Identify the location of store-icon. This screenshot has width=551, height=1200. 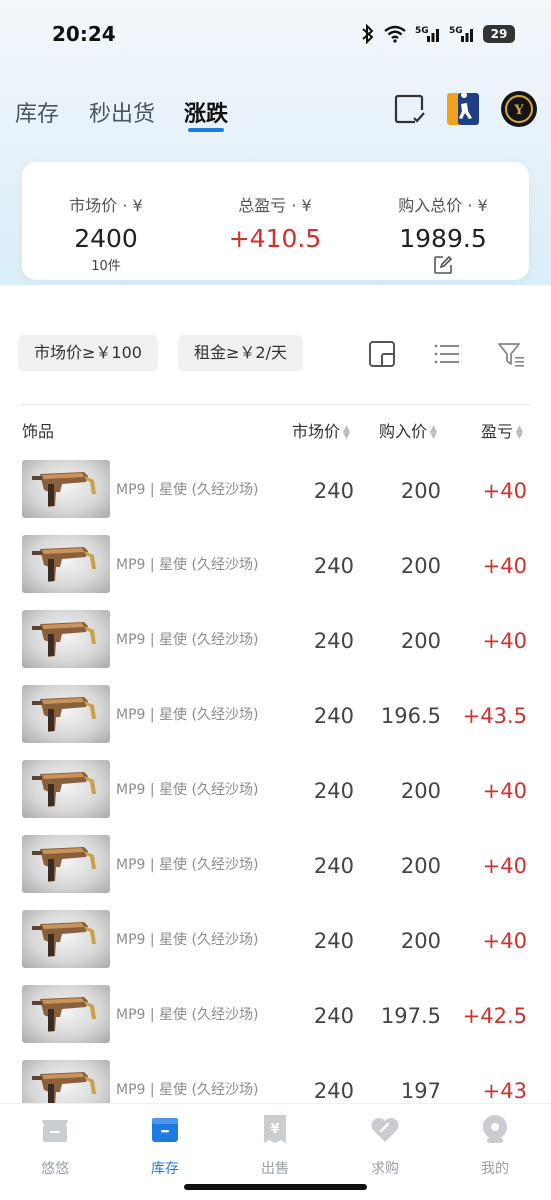
(55, 1131).